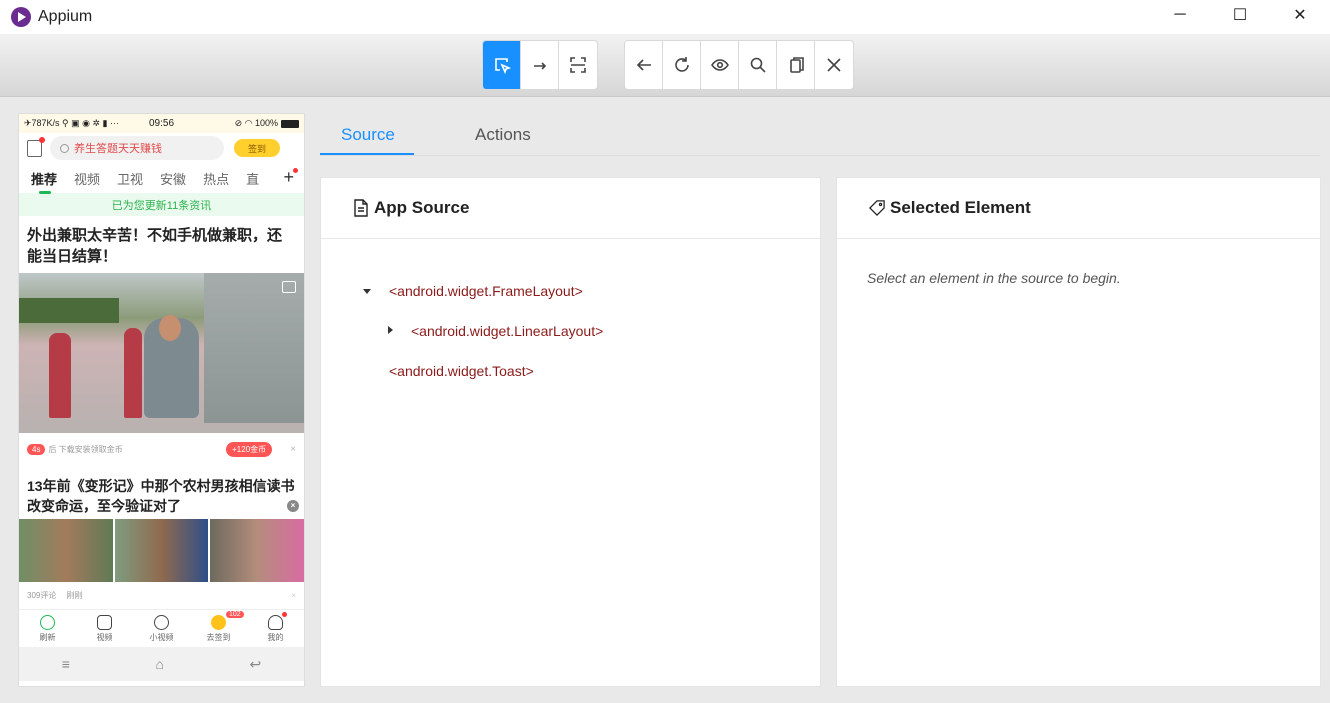 This screenshot has width=1330, height=703. I want to click on article-headline: 外出兼职太辛苦！不如手机做兼职，还能当日结算！, so click(161, 244).